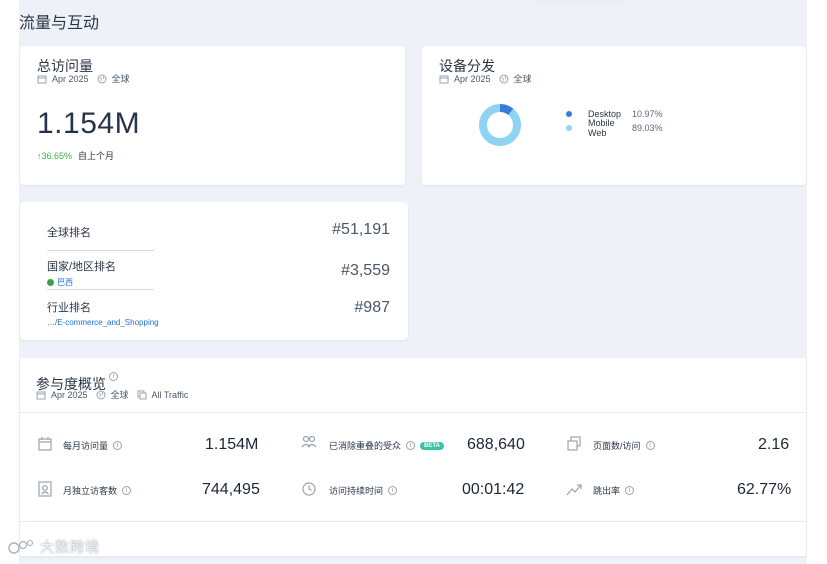  Describe the element at coordinates (309, 441) in the screenshot. I see `audience-icon` at that location.